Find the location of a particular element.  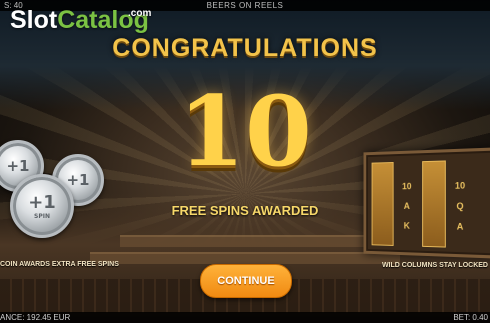

coin-text: +1 is located at coordinates (42, 202).